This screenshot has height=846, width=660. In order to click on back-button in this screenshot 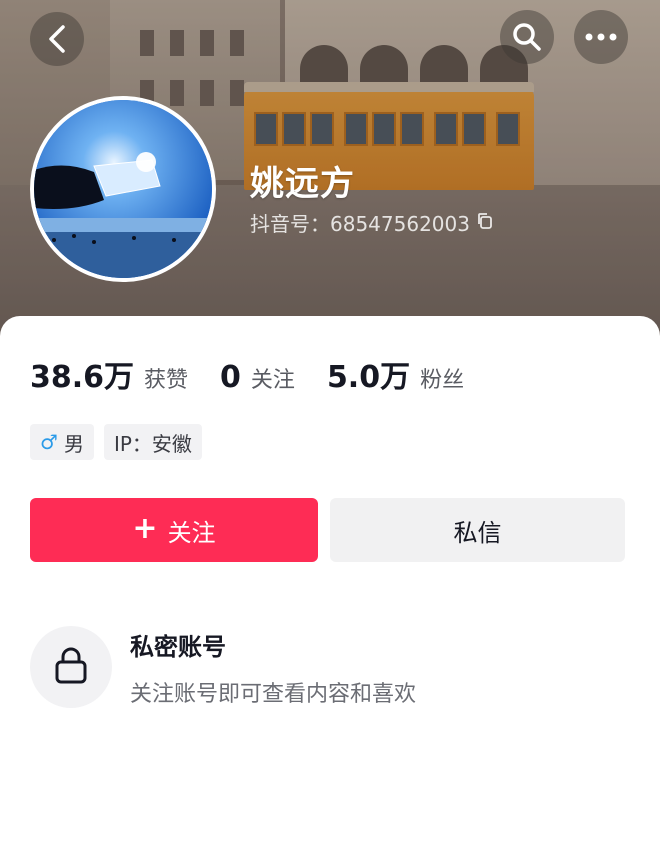, I will do `click(57, 39)`.